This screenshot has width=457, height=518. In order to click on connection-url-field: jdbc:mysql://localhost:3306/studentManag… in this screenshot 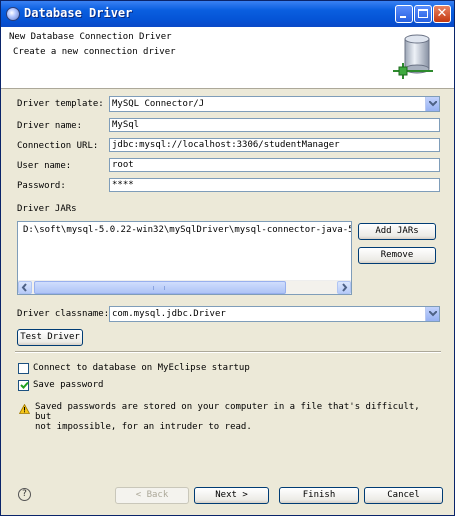, I will do `click(274, 145)`.